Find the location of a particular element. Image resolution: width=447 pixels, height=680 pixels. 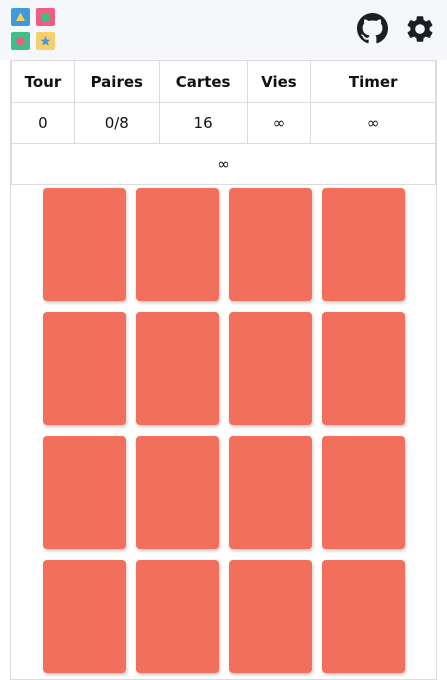

stats-header-row: Tour Paires Cartes Vies Timer is located at coordinates (223, 81).